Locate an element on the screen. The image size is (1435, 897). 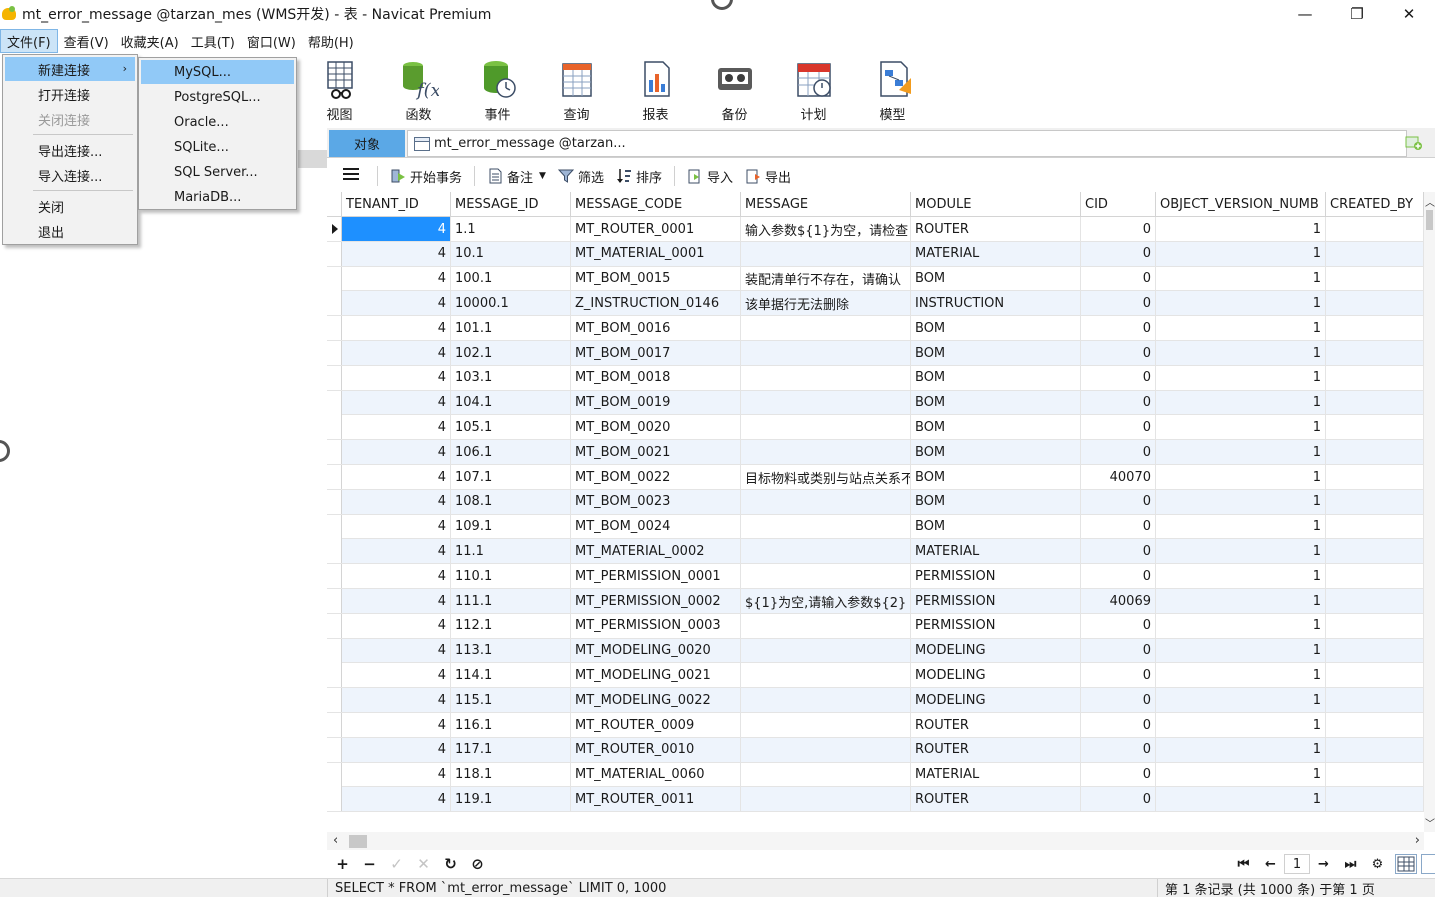
cell-message: 装配清单行不存在，请确认 is located at coordinates (826, 278).